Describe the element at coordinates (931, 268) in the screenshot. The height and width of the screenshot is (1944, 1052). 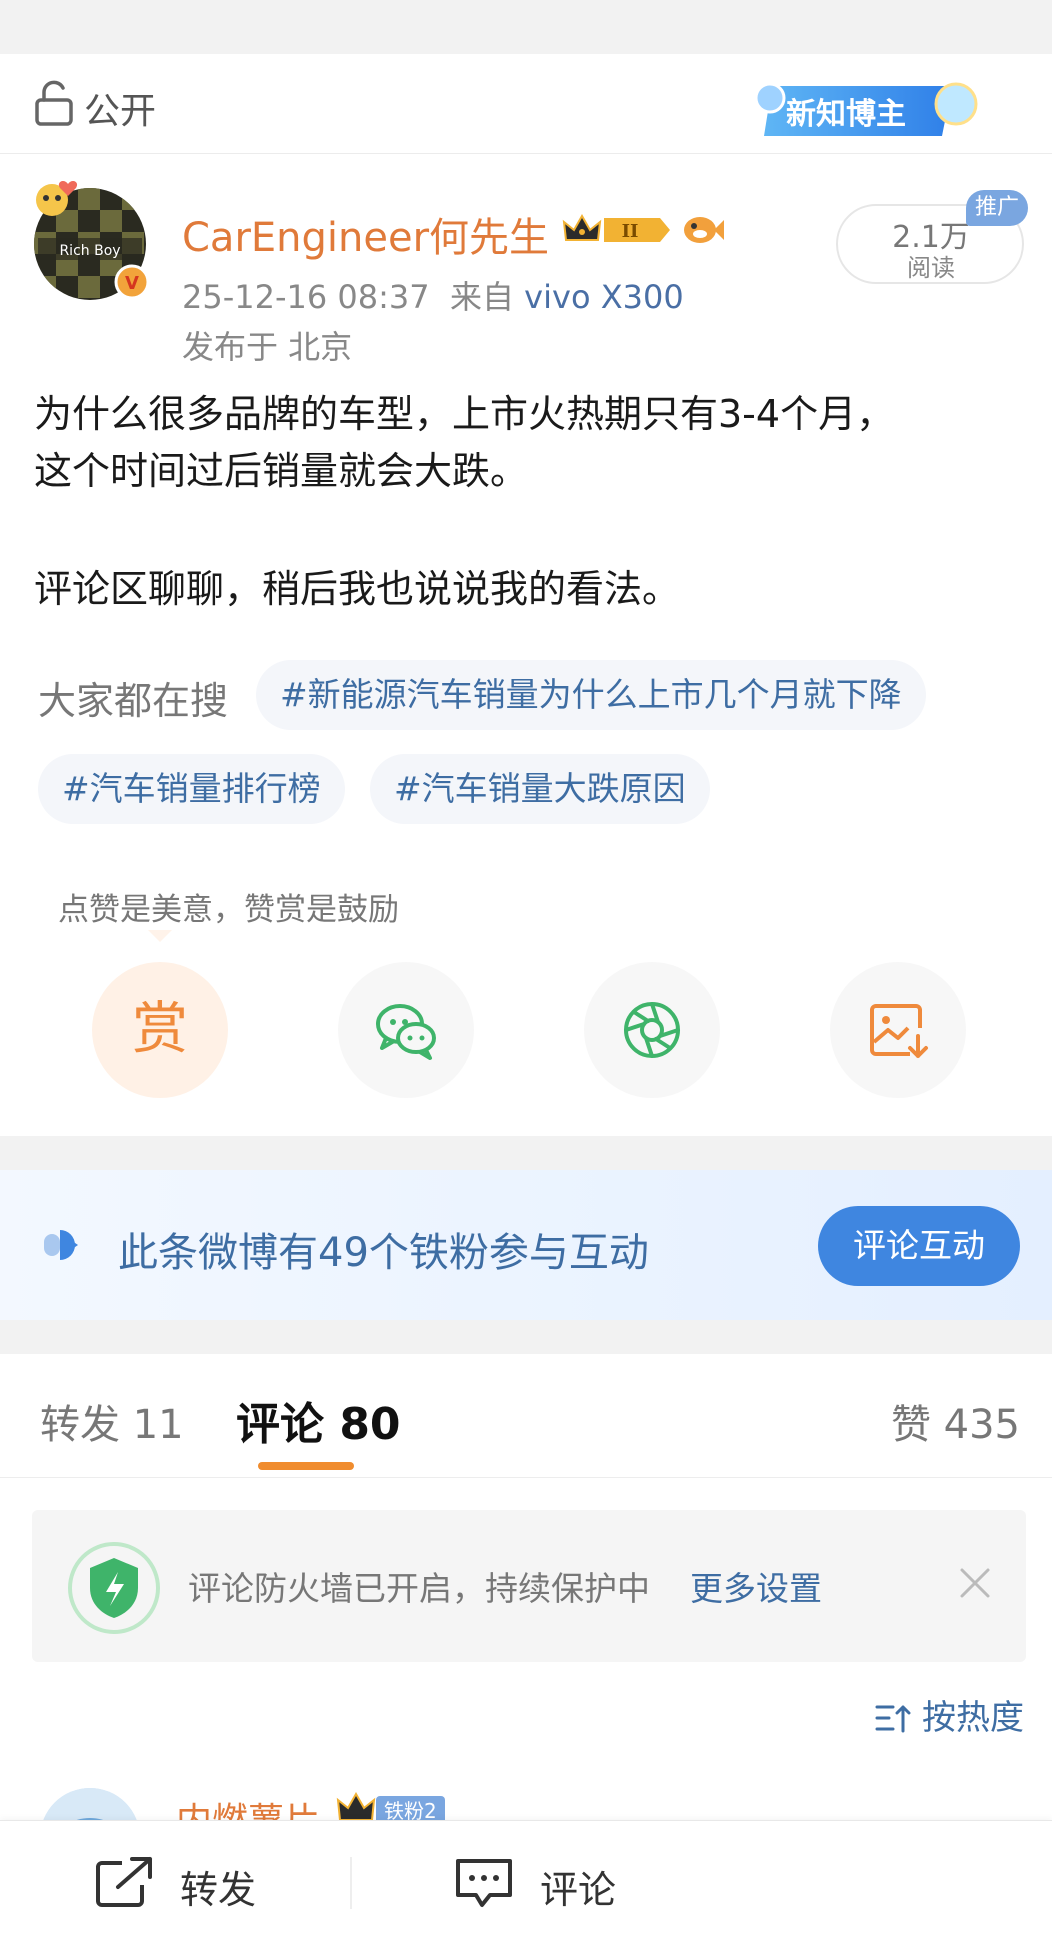
I see `read-label: 阅读` at that location.